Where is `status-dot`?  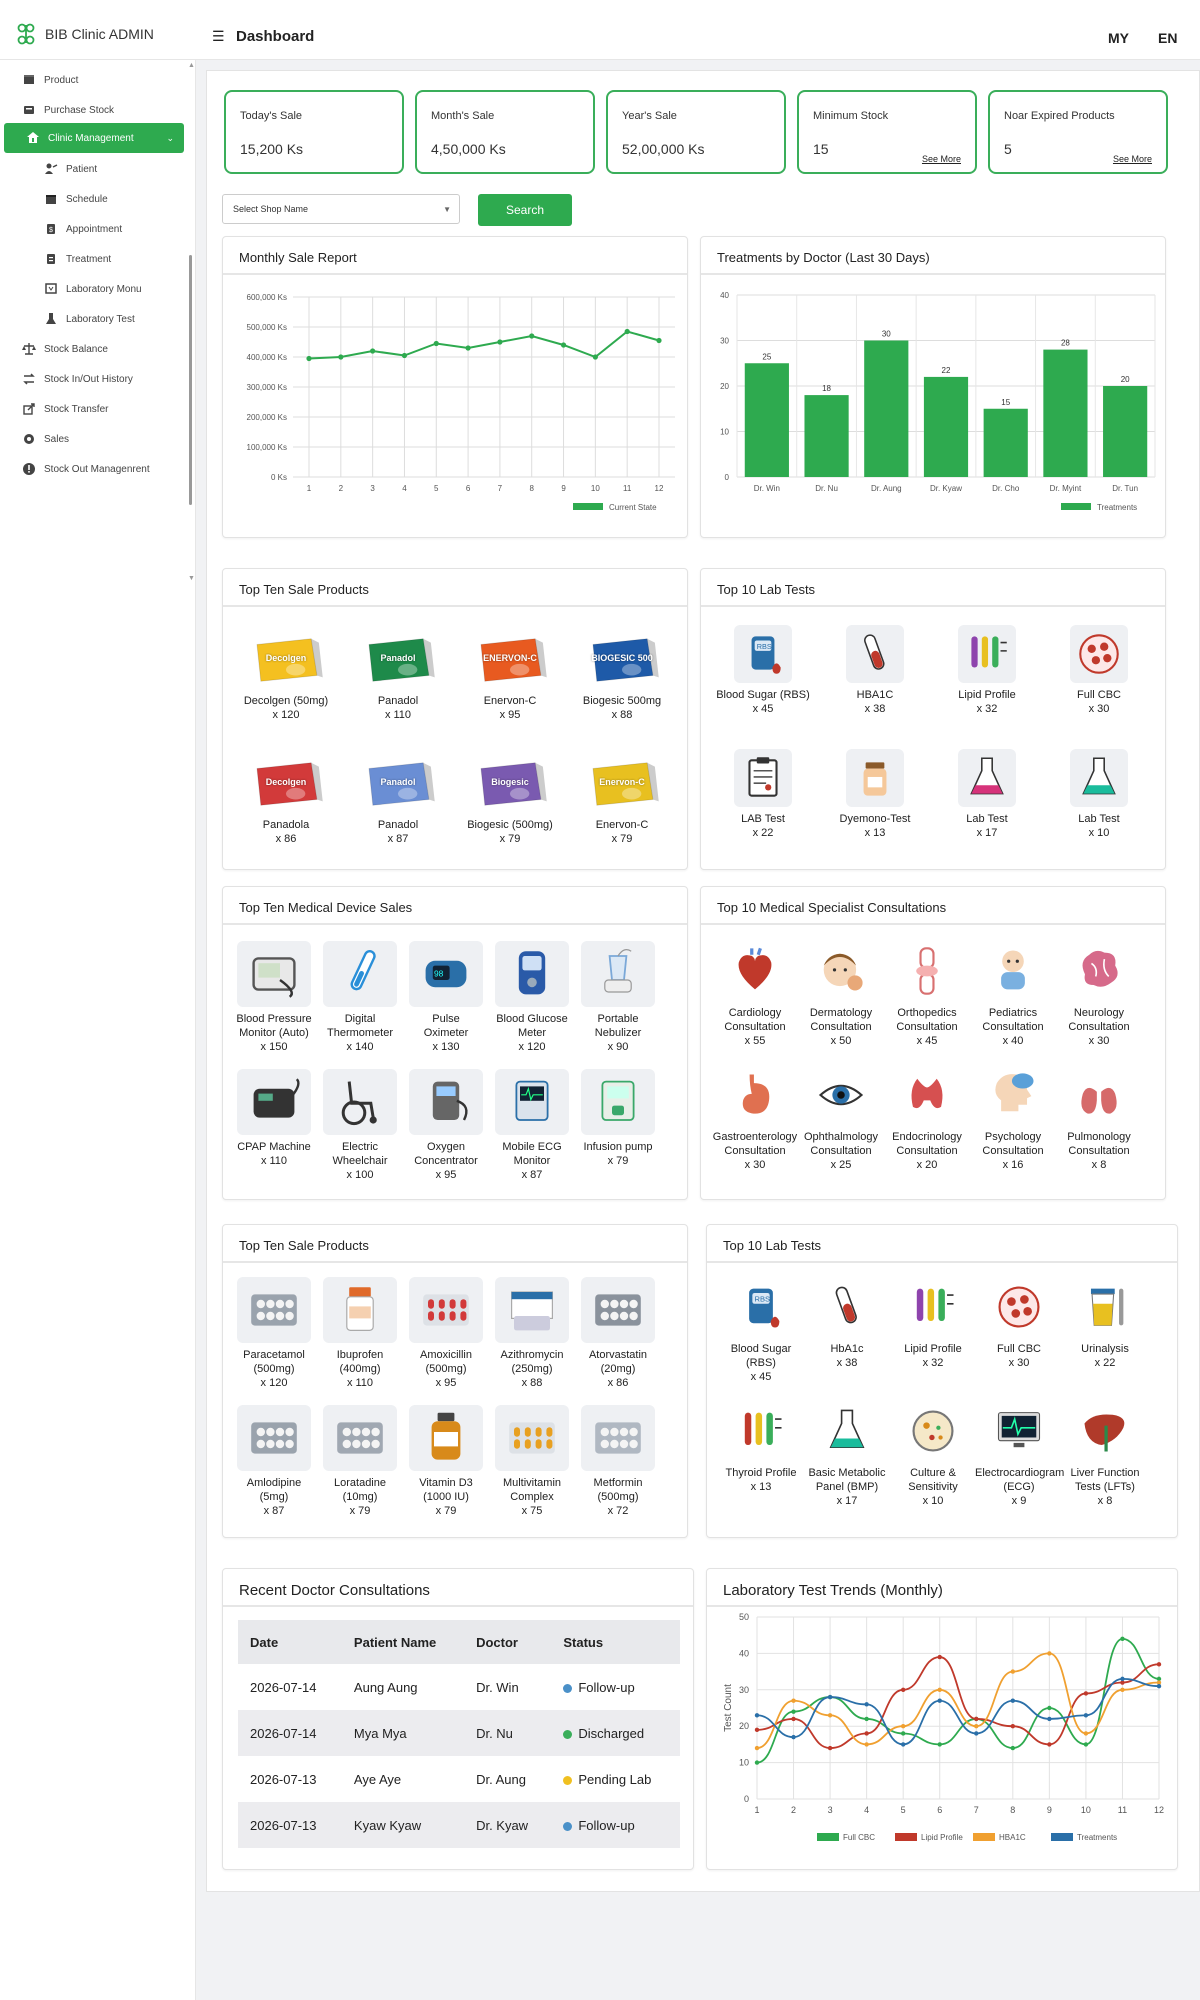 status-dot is located at coordinates (568, 1688).